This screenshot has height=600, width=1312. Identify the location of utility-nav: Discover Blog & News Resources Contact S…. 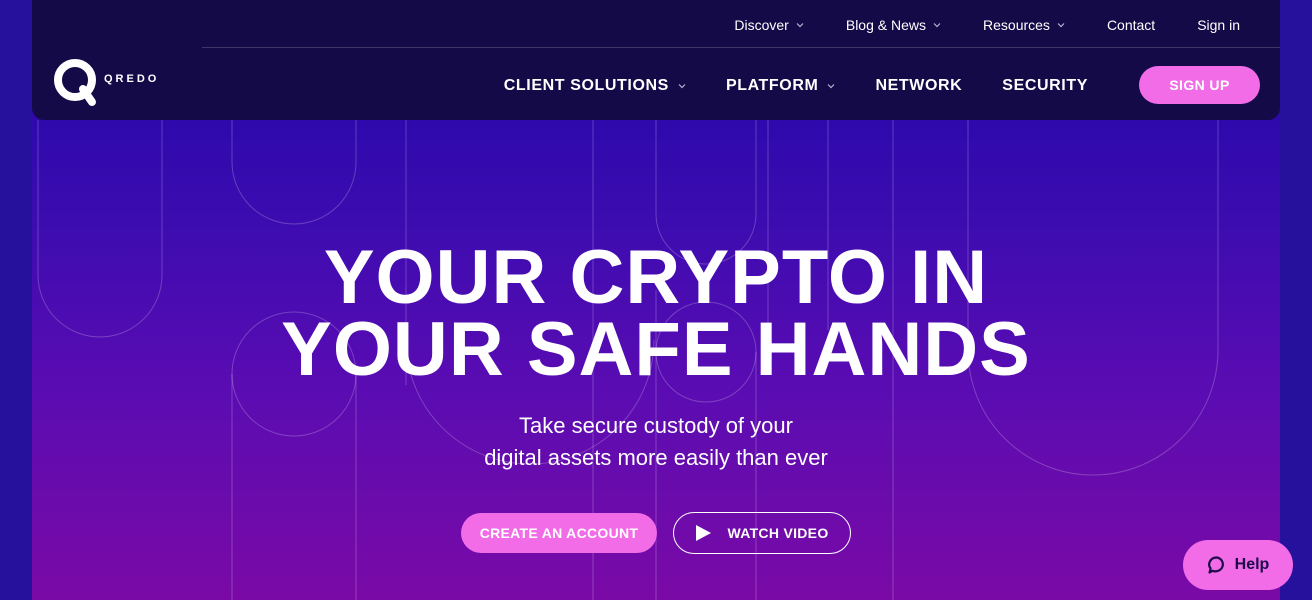
(966, 25).